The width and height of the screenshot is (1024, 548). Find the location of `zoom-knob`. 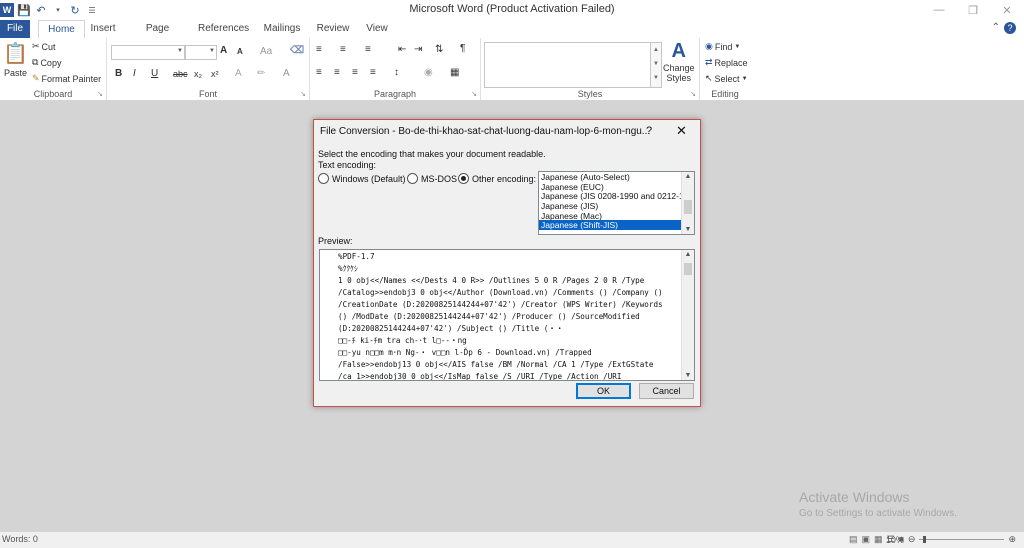

zoom-knob is located at coordinates (925, 539).